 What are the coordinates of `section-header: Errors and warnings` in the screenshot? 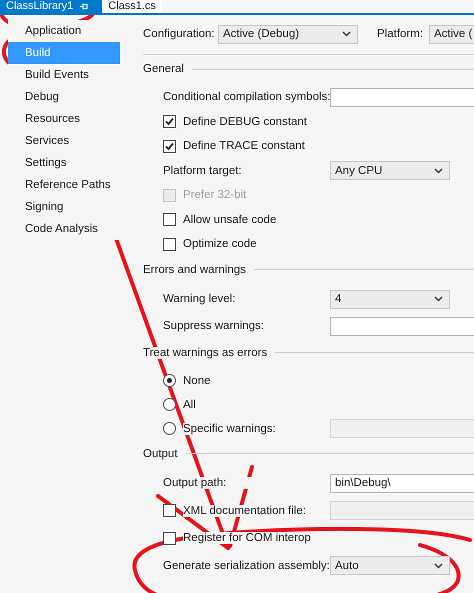 It's located at (194, 270).